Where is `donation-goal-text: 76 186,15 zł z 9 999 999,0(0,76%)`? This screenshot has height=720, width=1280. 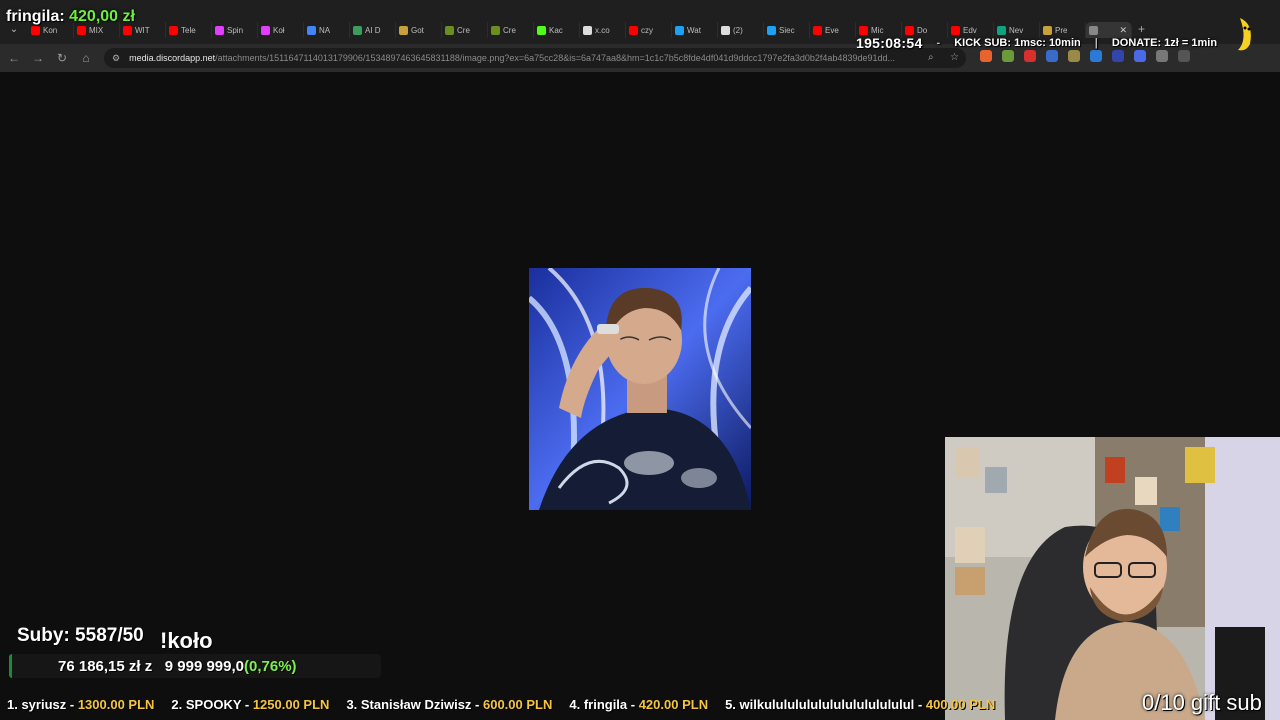 donation-goal-text: 76 186,15 zł z 9 999 999,0(0,76%) is located at coordinates (177, 666).